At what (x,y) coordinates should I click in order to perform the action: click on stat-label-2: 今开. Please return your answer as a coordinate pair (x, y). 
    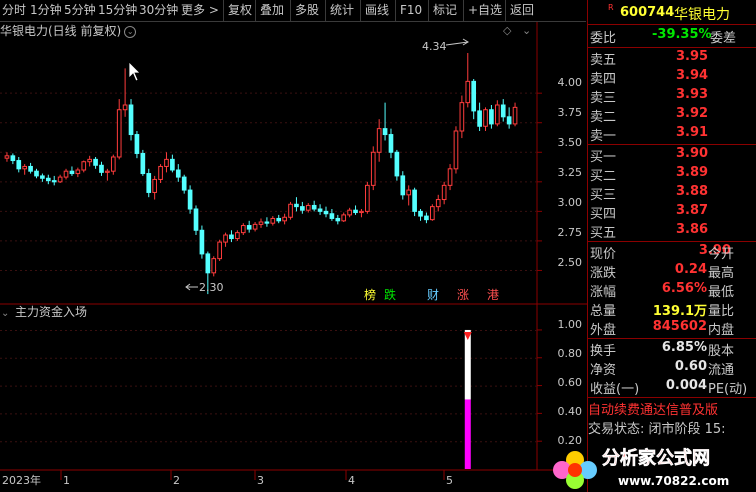
    Looking at the image, I should click on (721, 254).